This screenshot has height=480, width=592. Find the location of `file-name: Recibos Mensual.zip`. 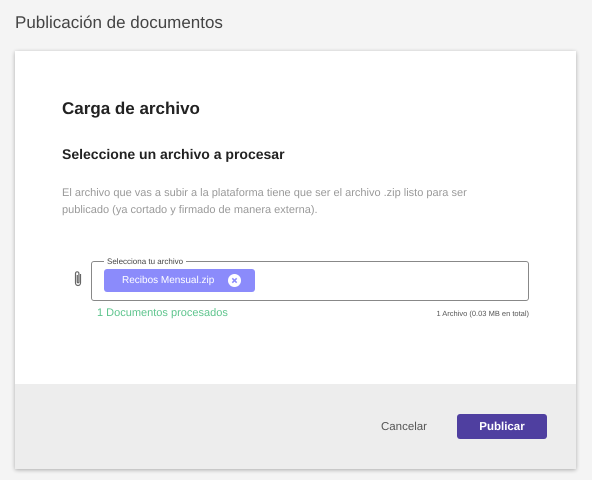

file-name: Recibos Mensual.zip is located at coordinates (168, 280).